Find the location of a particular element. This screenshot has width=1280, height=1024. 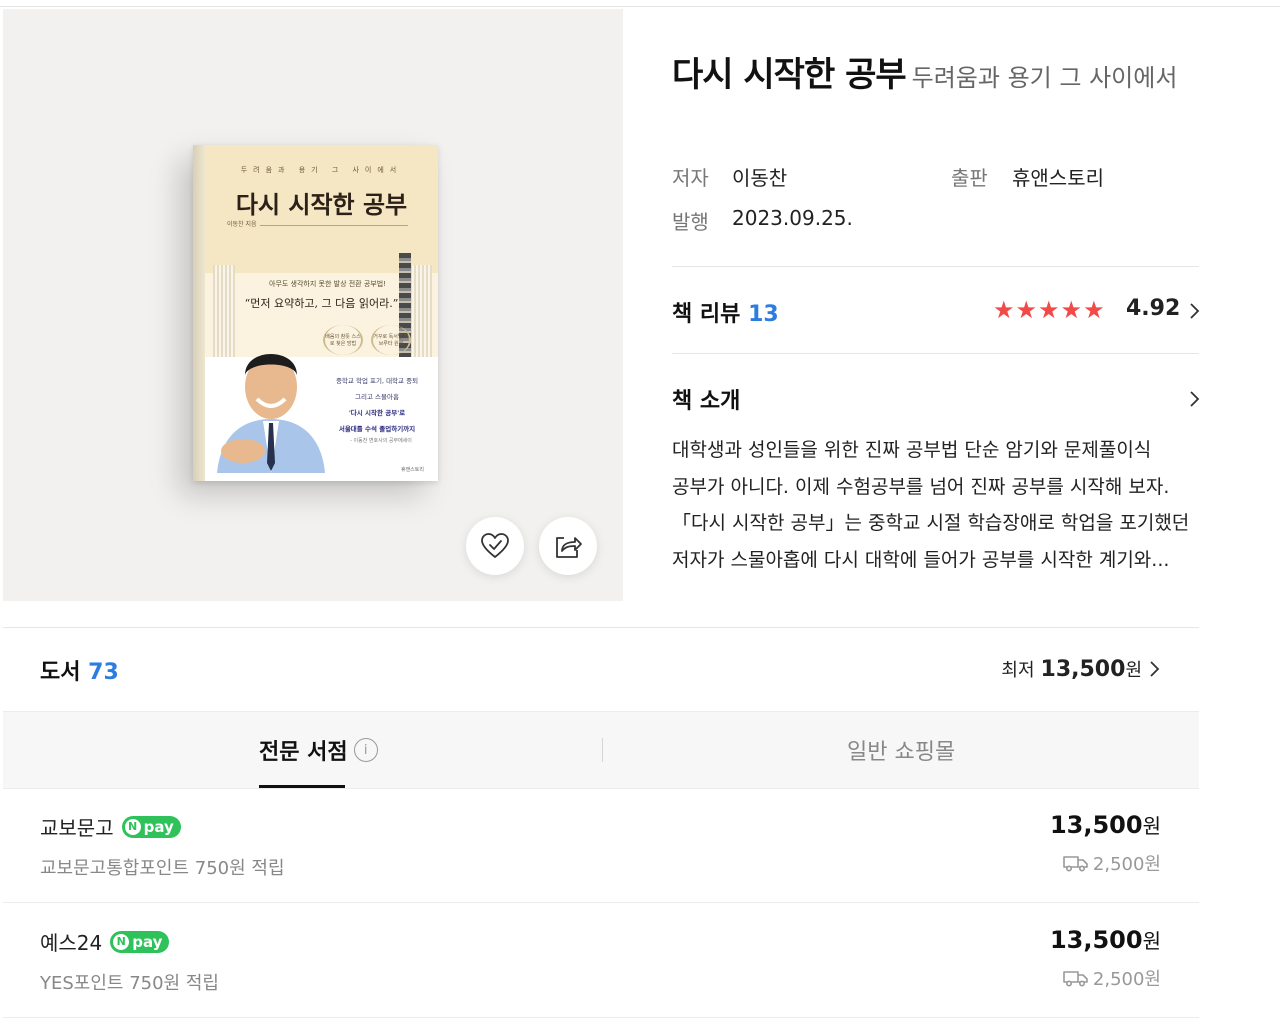

intro-line: 「다시 시작한 공부」는 중학교 시절 학습장애로 학업을 포기했던 is located at coordinates (931, 523).